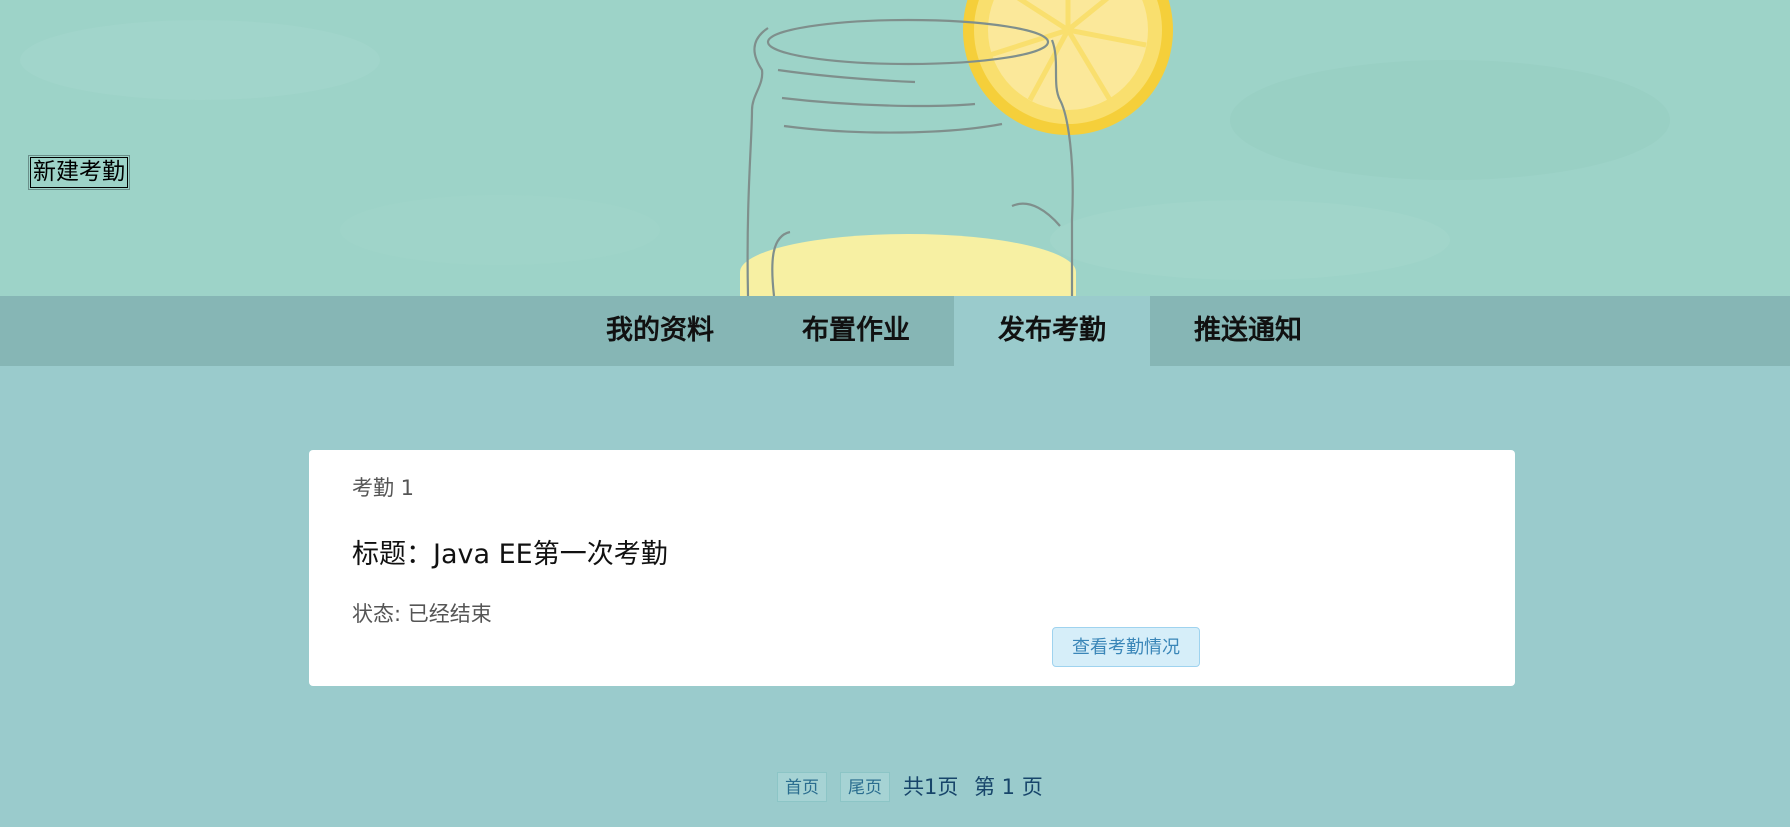 The width and height of the screenshot is (1790, 827). I want to click on pagination: 首页 尾页 共1页 第 1 页, so click(895, 788).